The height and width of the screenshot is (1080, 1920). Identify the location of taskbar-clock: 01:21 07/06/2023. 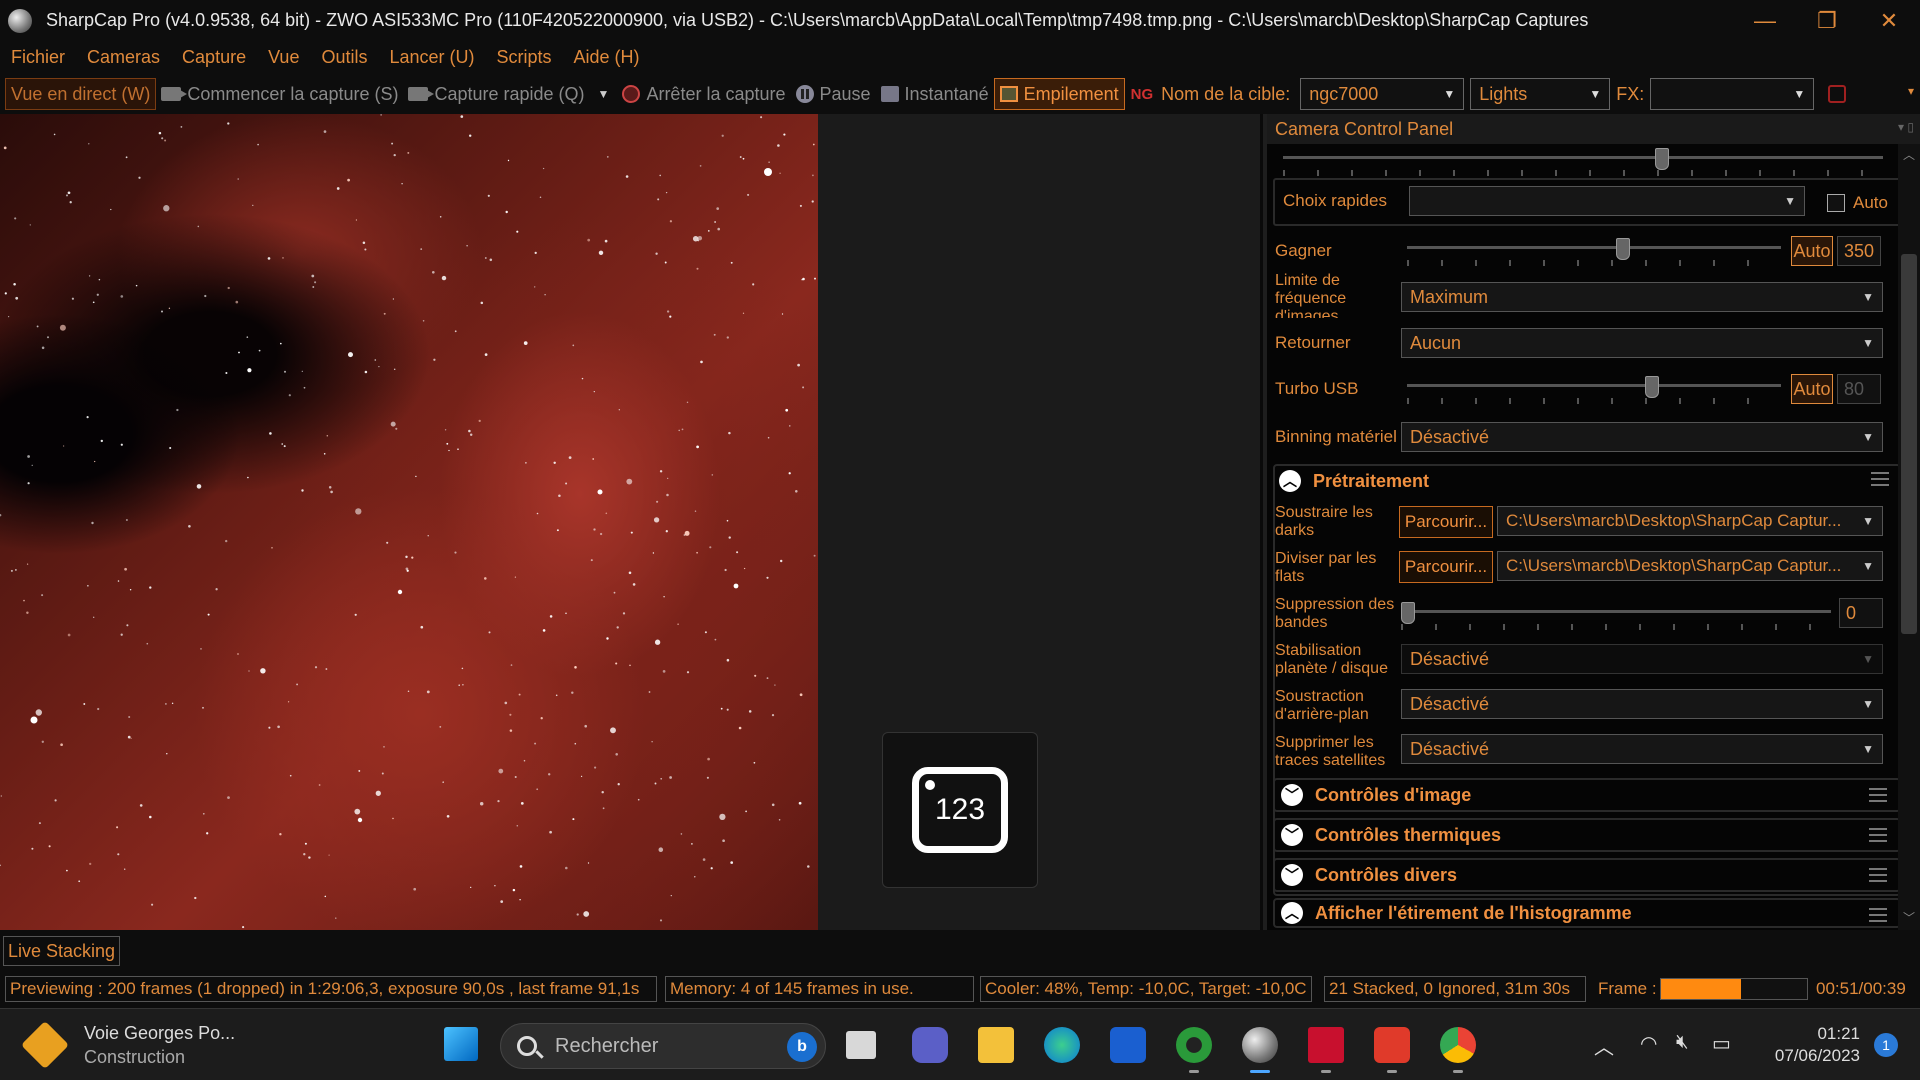
(1817, 1045).